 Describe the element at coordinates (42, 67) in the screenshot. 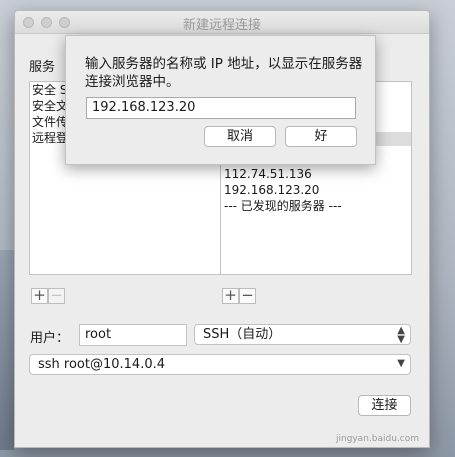

I see `services-label: 服务` at that location.